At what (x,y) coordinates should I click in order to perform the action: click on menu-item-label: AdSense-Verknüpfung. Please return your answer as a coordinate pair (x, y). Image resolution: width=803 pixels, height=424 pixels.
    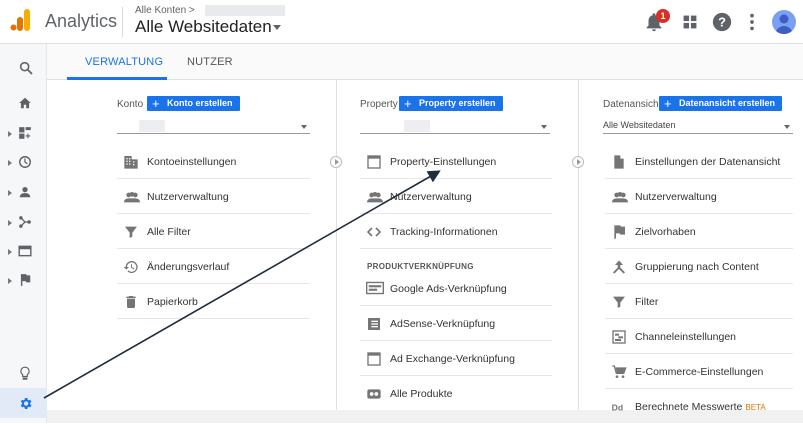
    Looking at the image, I should click on (443, 324).